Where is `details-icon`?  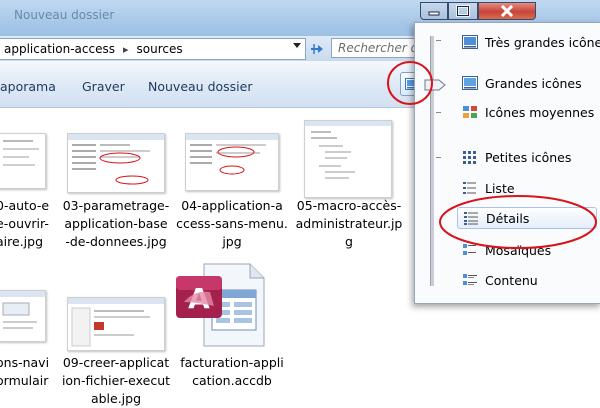 details-icon is located at coordinates (471, 218).